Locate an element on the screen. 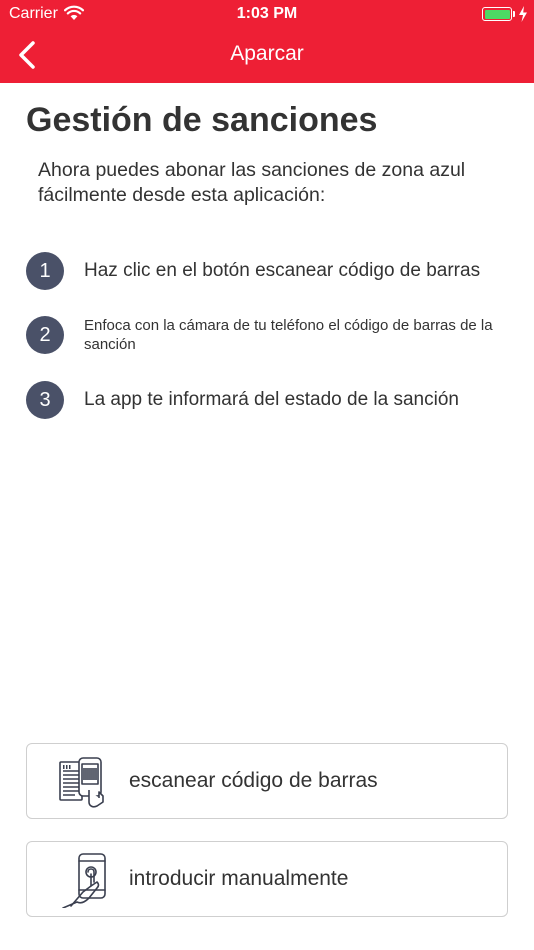  scan-barcode-label: escanear código de barras is located at coordinates (253, 780).